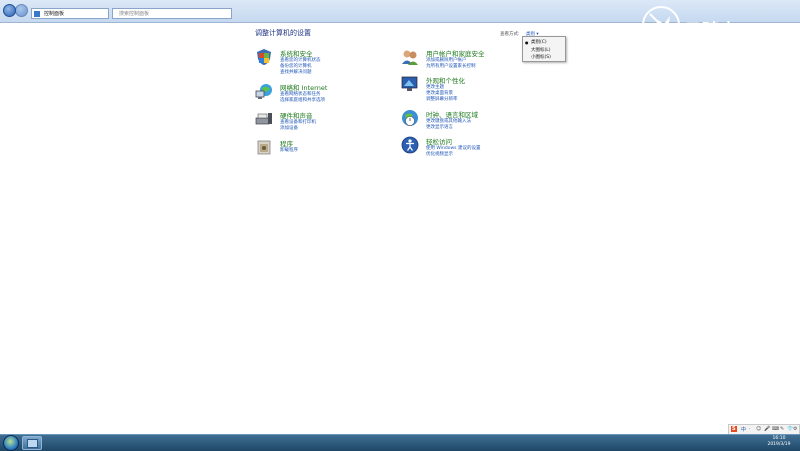  Describe the element at coordinates (439, 154) in the screenshot. I see `category-link: 优化视频显示` at that location.